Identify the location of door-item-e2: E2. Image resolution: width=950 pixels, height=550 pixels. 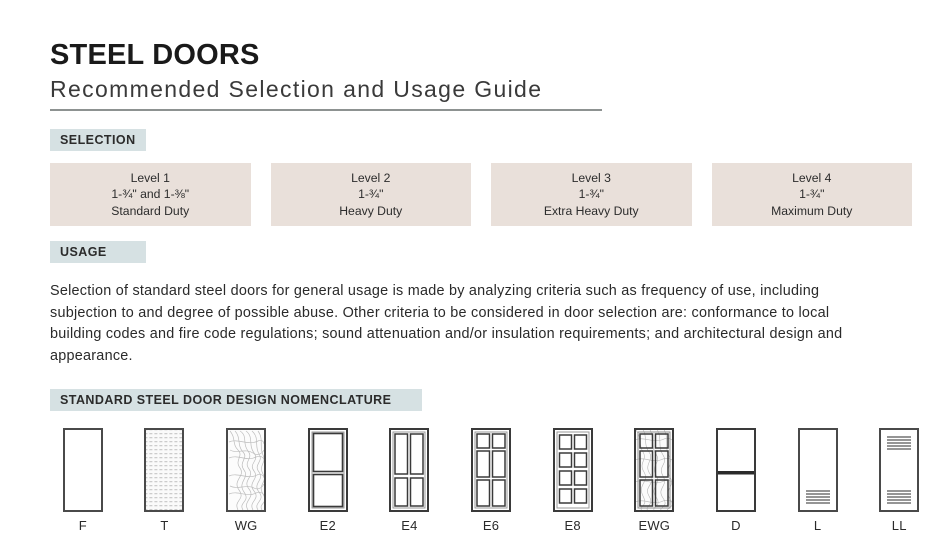
(328, 480).